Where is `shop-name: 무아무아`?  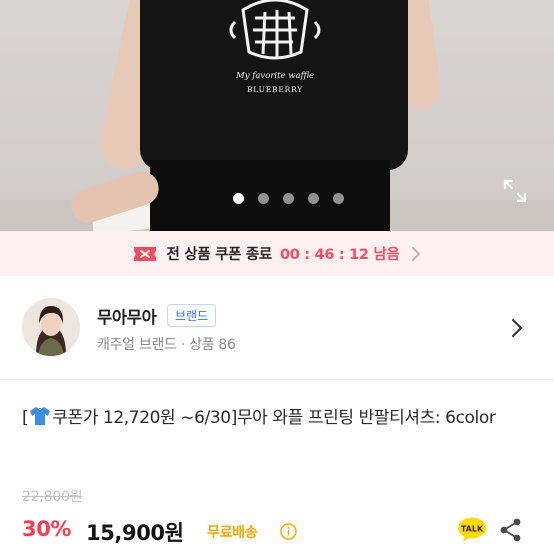 shop-name: 무아무아 is located at coordinates (127, 316).